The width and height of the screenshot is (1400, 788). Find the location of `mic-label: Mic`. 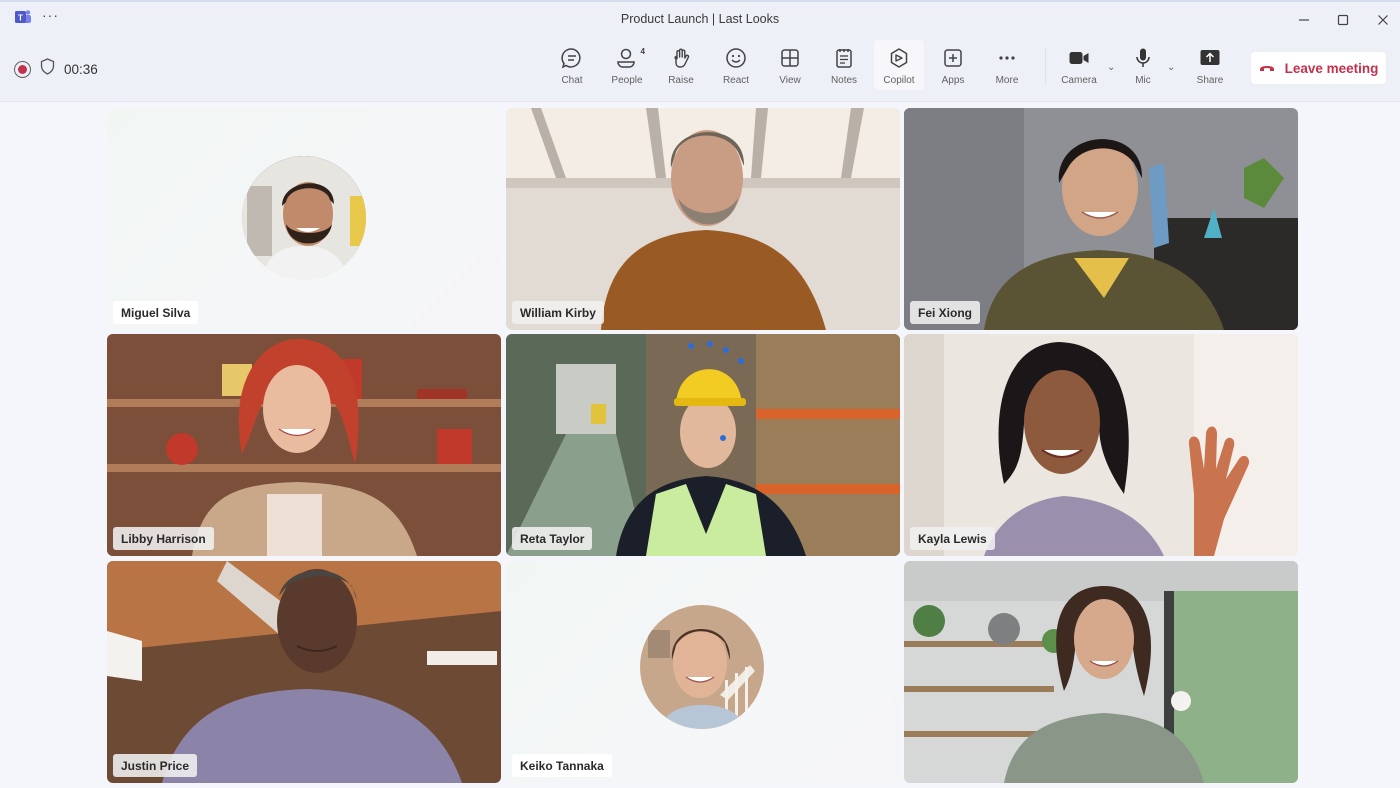

mic-label: Mic is located at coordinates (1143, 80).